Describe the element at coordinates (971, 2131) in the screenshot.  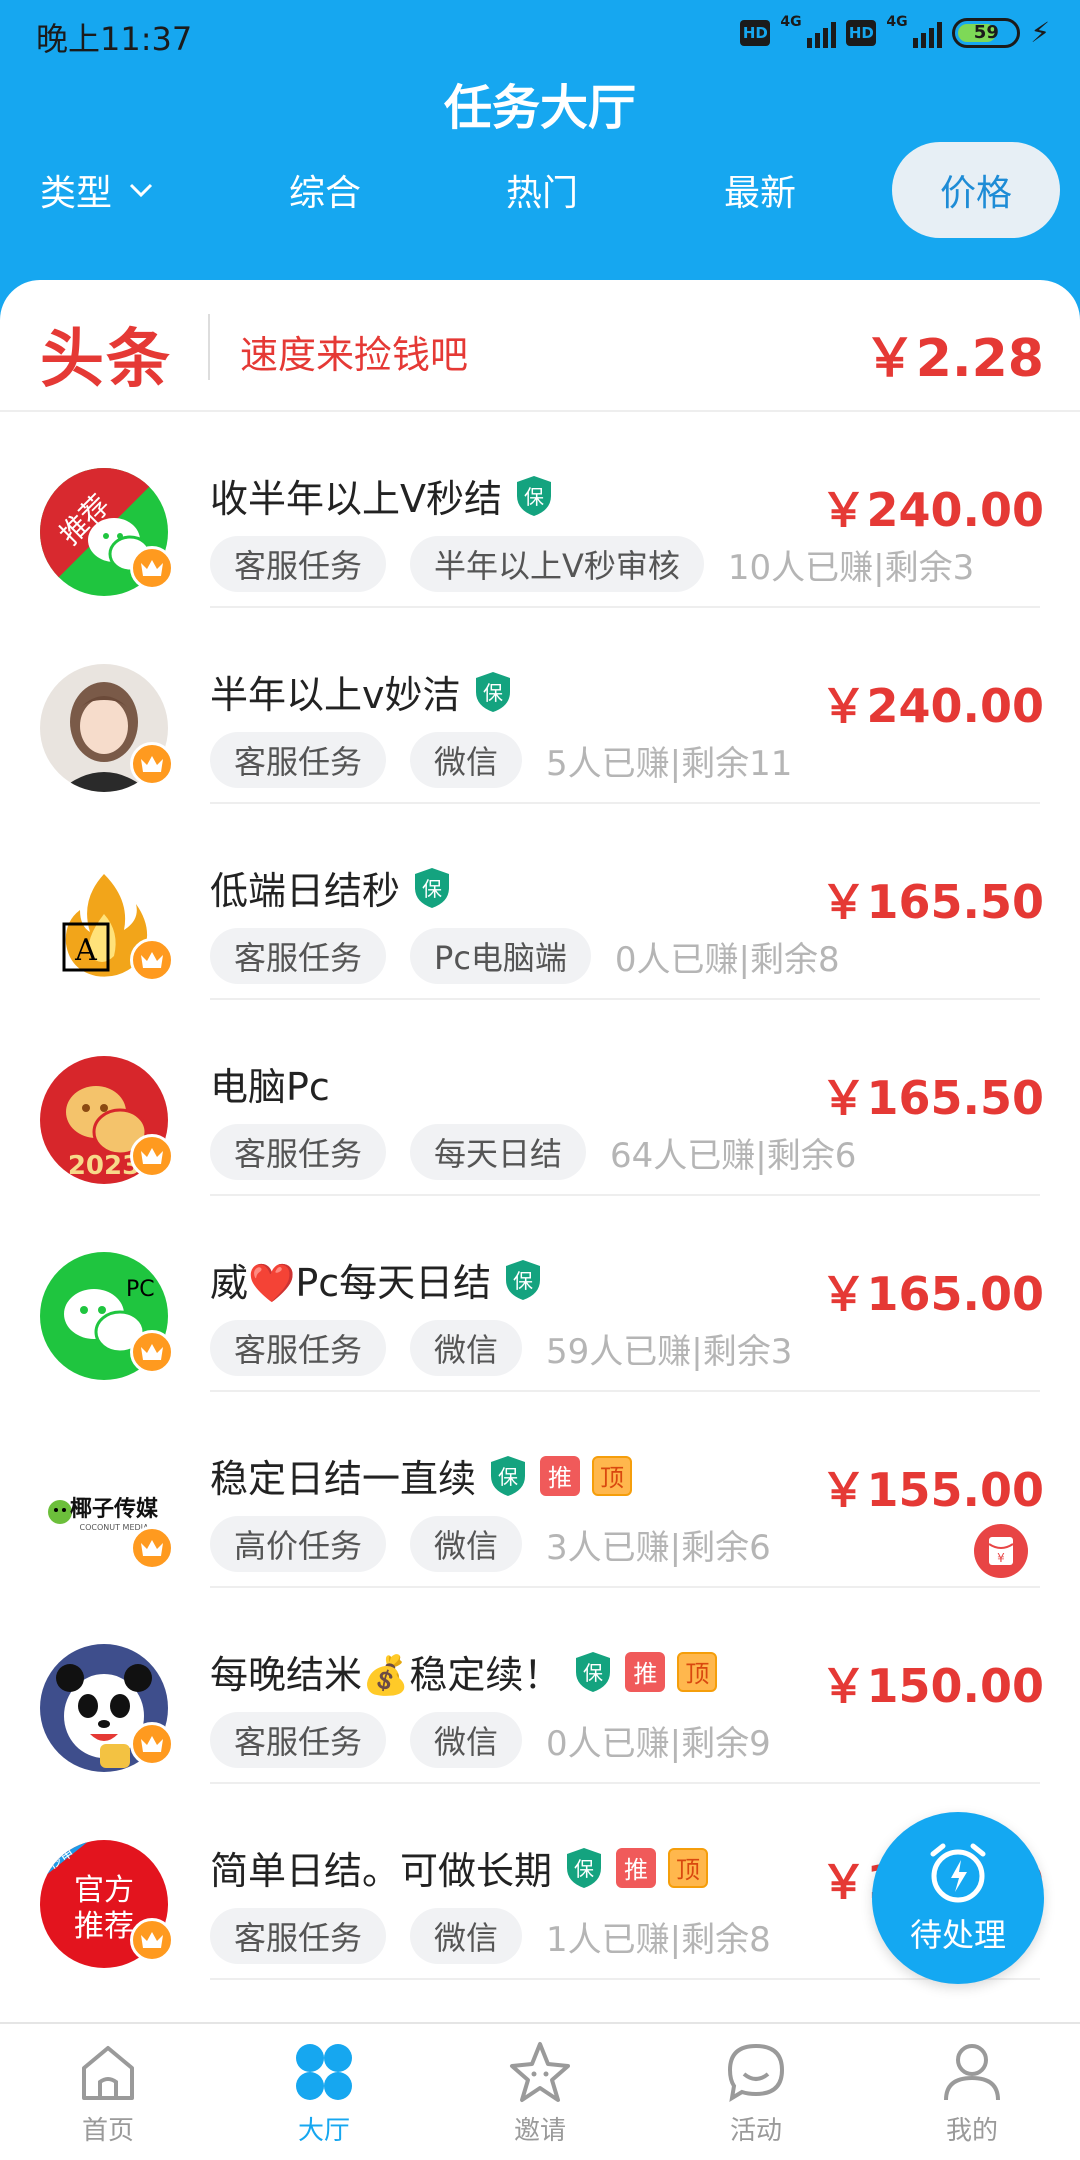
I see `nav-mine-label: 我的` at that location.